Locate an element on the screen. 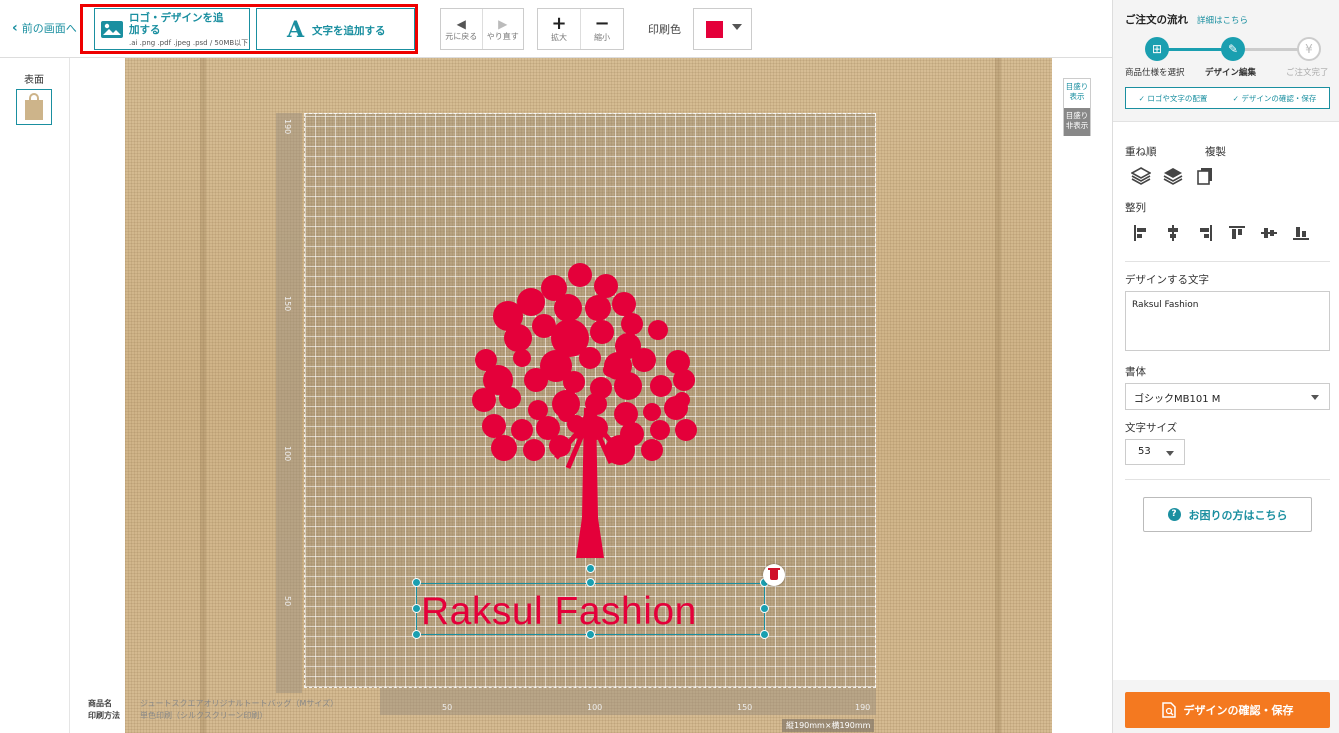 The height and width of the screenshot is (733, 1339). redo-label: やり直す is located at coordinates (502, 36).